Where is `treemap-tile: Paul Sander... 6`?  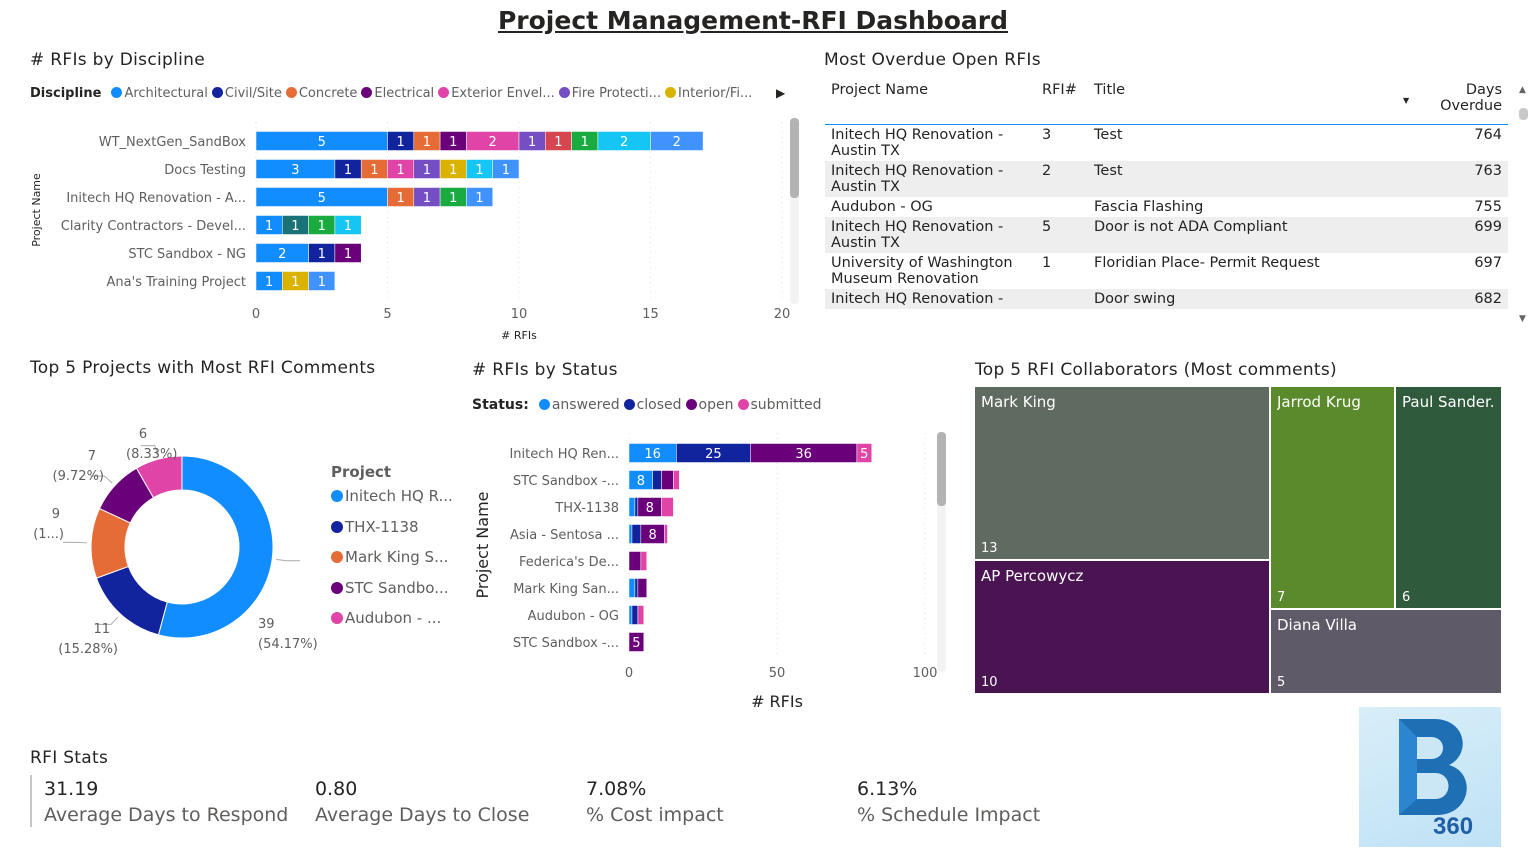 treemap-tile: Paul Sander... 6 is located at coordinates (1448, 497).